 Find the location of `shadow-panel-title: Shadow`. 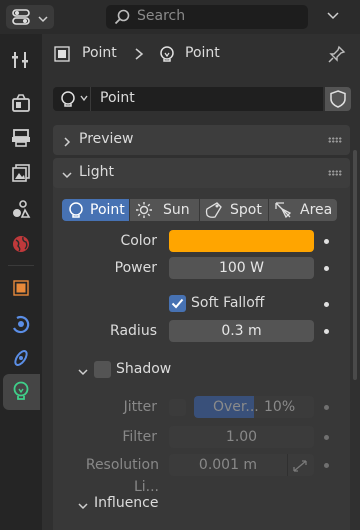

shadow-panel-title: Shadow is located at coordinates (144, 369).